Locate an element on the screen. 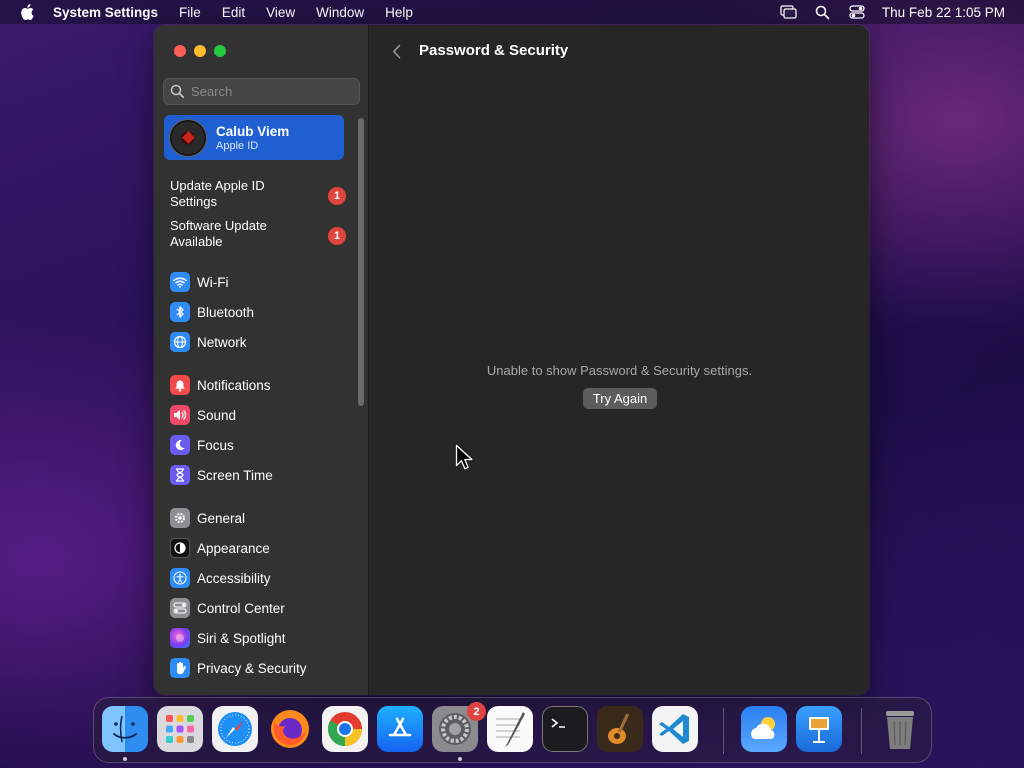 This screenshot has width=1024, height=768. sidebar-item-label: Sound is located at coordinates (217, 415).